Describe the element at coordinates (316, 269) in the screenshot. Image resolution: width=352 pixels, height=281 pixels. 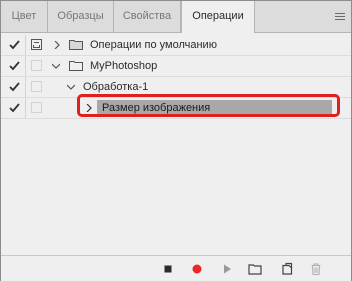
I see `trash-icon` at that location.